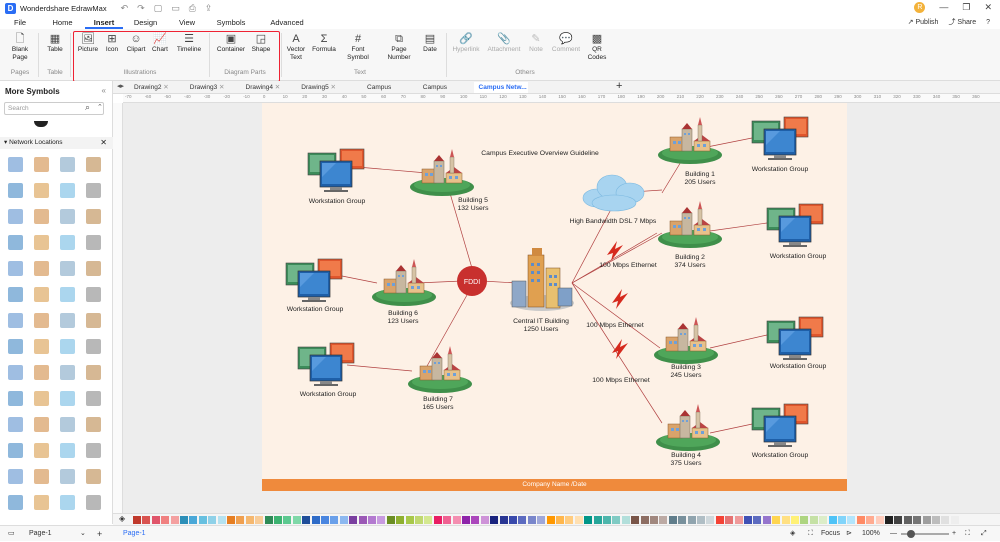  I want to click on workstation-label-5: Workstation Group, so click(798, 257).